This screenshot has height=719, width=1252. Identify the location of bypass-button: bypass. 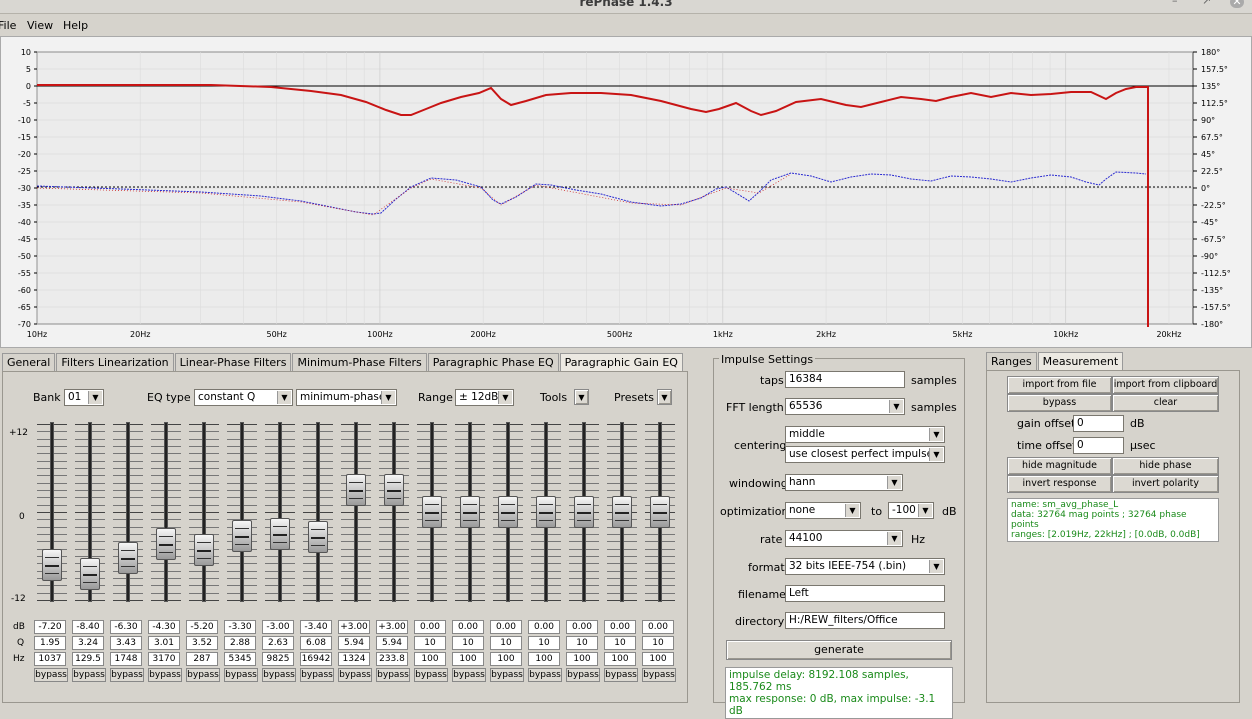
(1059, 403).